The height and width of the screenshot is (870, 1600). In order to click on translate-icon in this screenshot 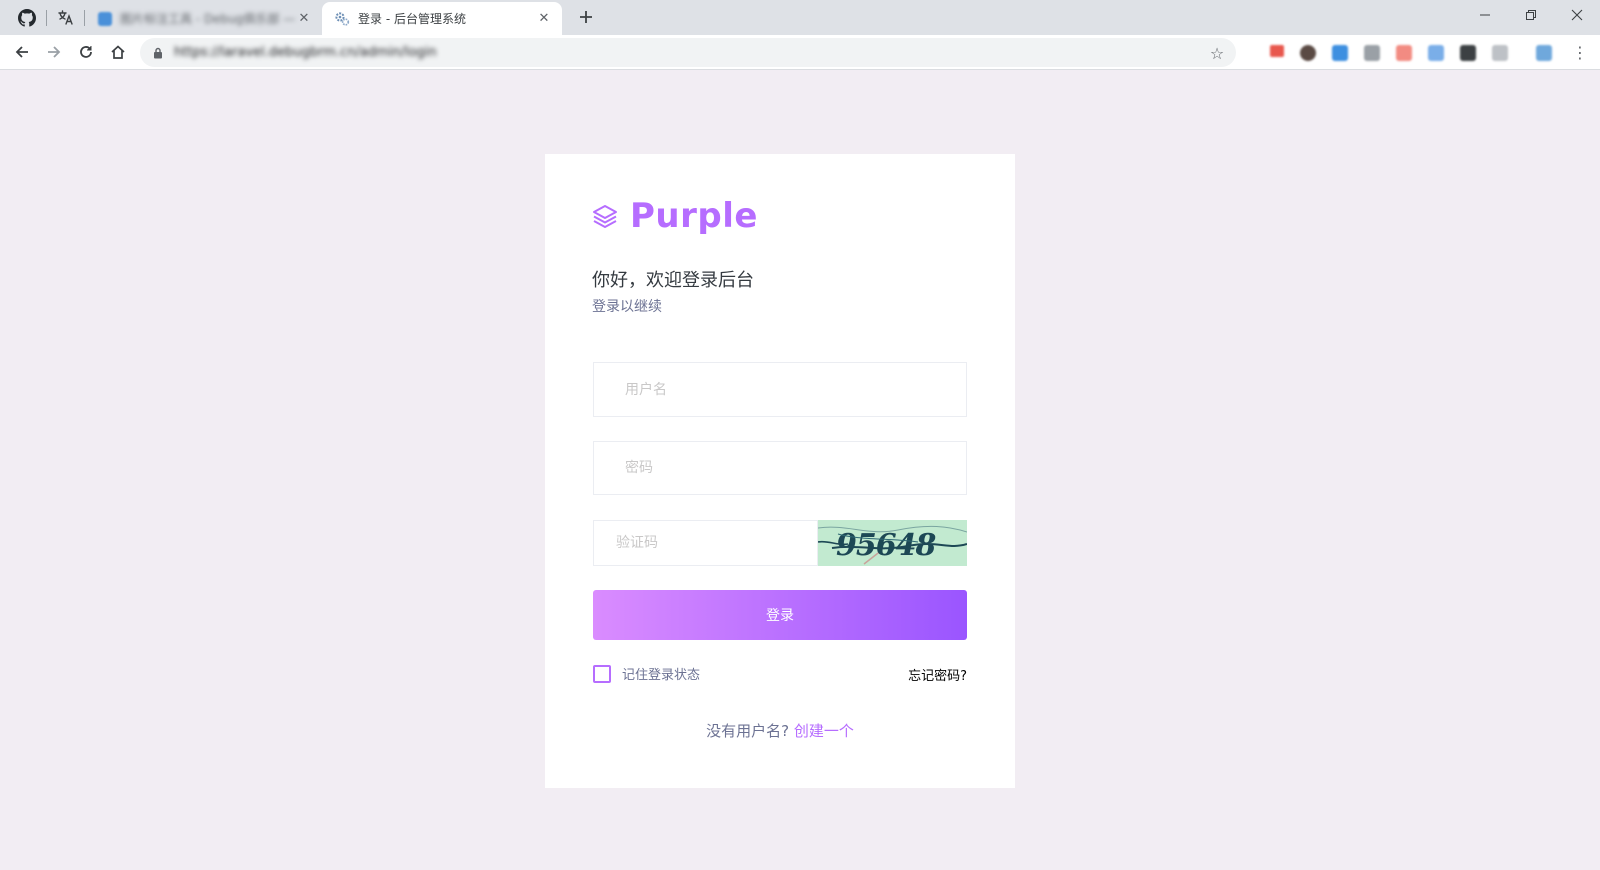, I will do `click(65, 17)`.